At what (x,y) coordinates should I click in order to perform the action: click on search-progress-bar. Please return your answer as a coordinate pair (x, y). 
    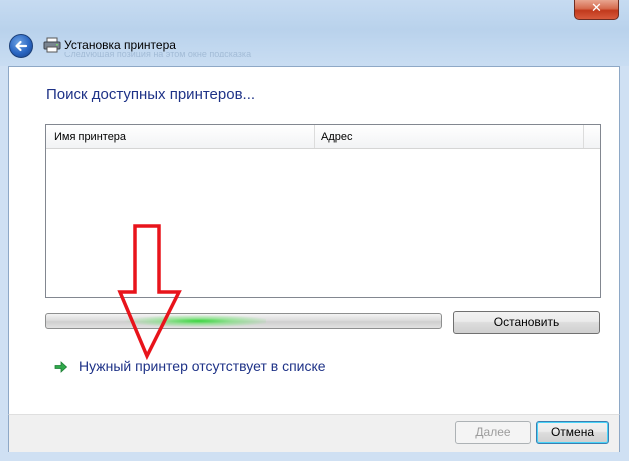
    Looking at the image, I should click on (243, 321).